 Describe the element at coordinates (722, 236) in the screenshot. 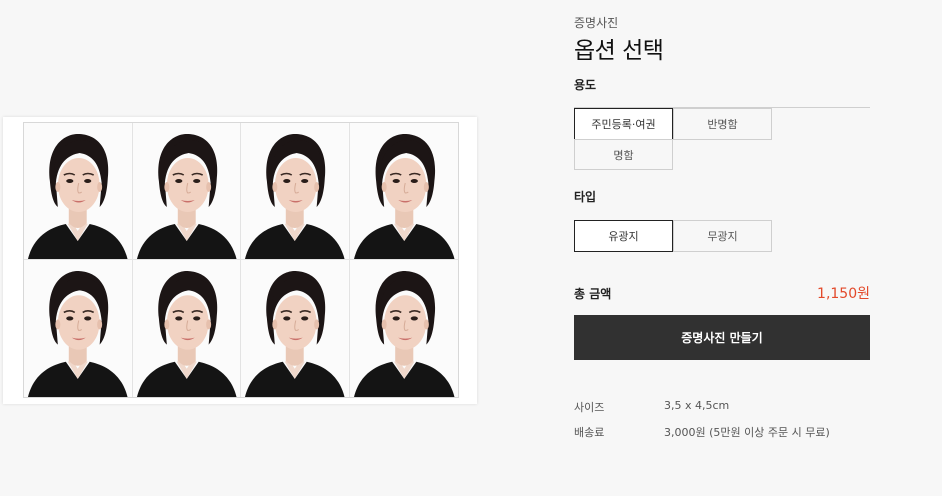

I see `type-option-matte: 무광지` at that location.